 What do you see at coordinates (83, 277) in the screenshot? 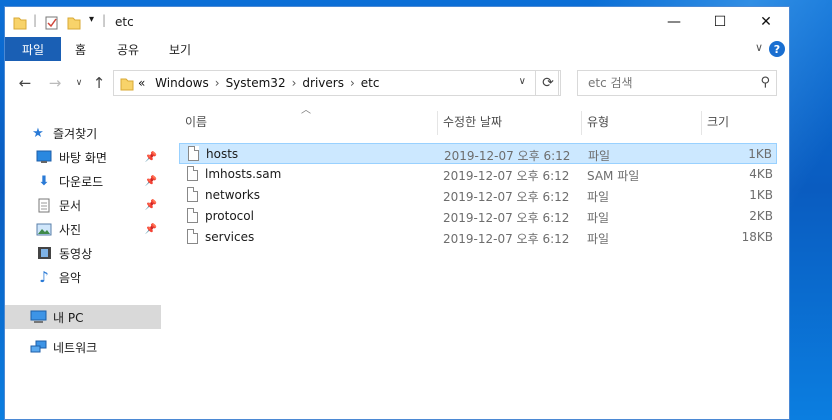
I see `sidebar-item-music: ♪ 음악` at bounding box center [83, 277].